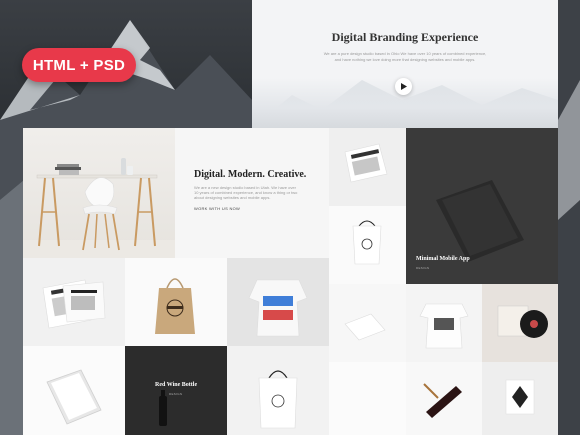 The height and width of the screenshot is (435, 580). What do you see at coordinates (423, 268) in the screenshot?
I see `mobile-tile-subtitle: DESIGN` at bounding box center [423, 268].